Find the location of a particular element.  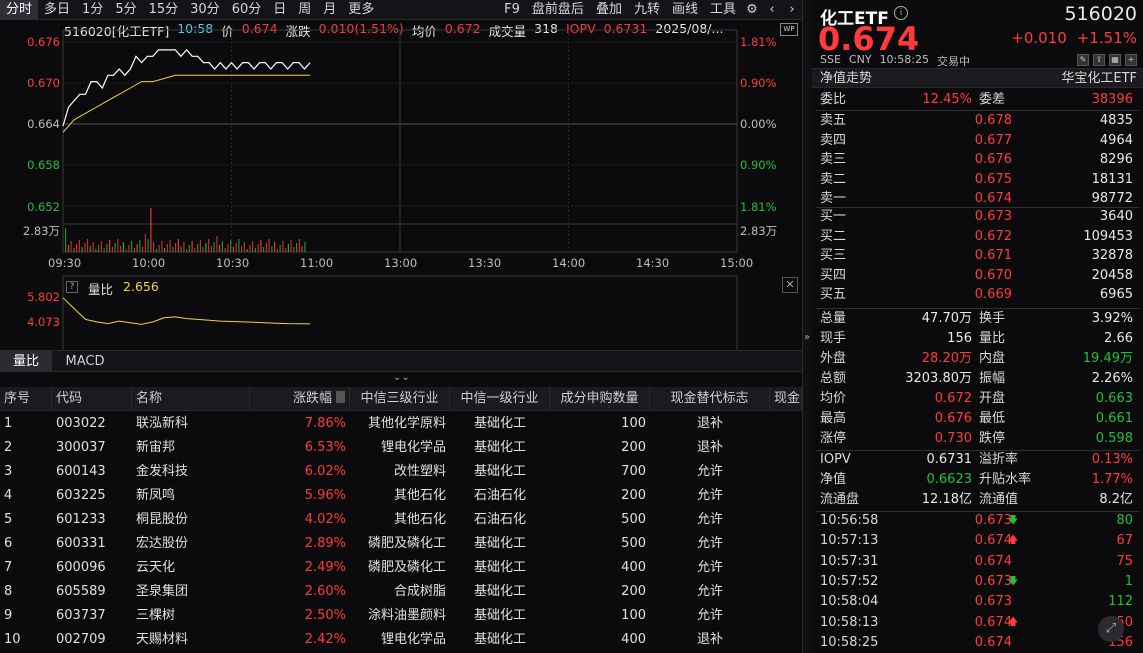

table-row: 1 003022 联泓新科 7.86% 其他化学原料 基础化工 100 退补 is located at coordinates (401, 424).